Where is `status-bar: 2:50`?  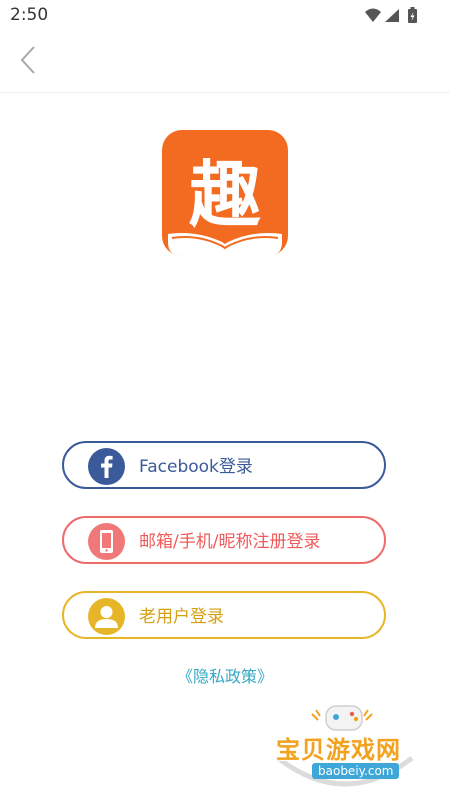
status-bar: 2:50 is located at coordinates (225, 15).